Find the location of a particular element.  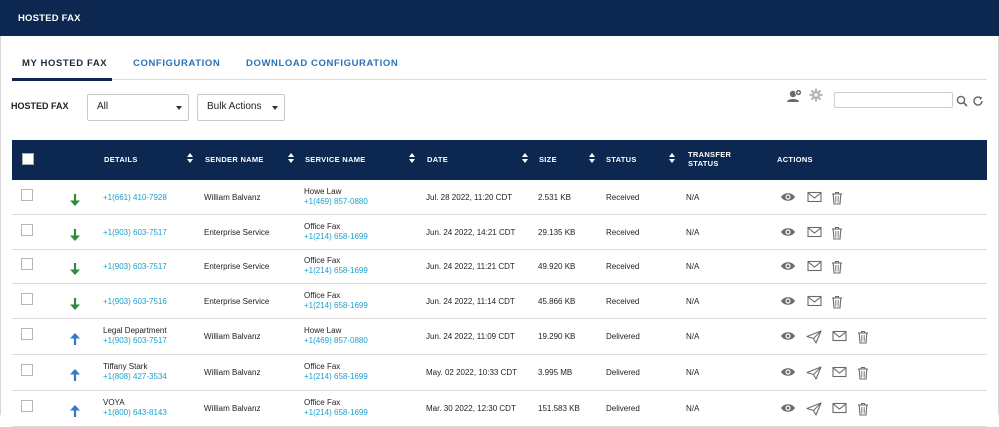

column-service-name: SERVICE NAME is located at coordinates (335, 159).